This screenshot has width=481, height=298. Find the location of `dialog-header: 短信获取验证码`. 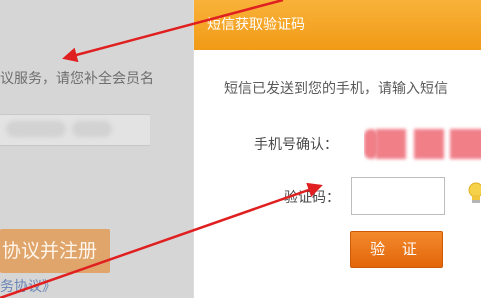

dialog-header: 短信获取验证码 is located at coordinates (337, 25).